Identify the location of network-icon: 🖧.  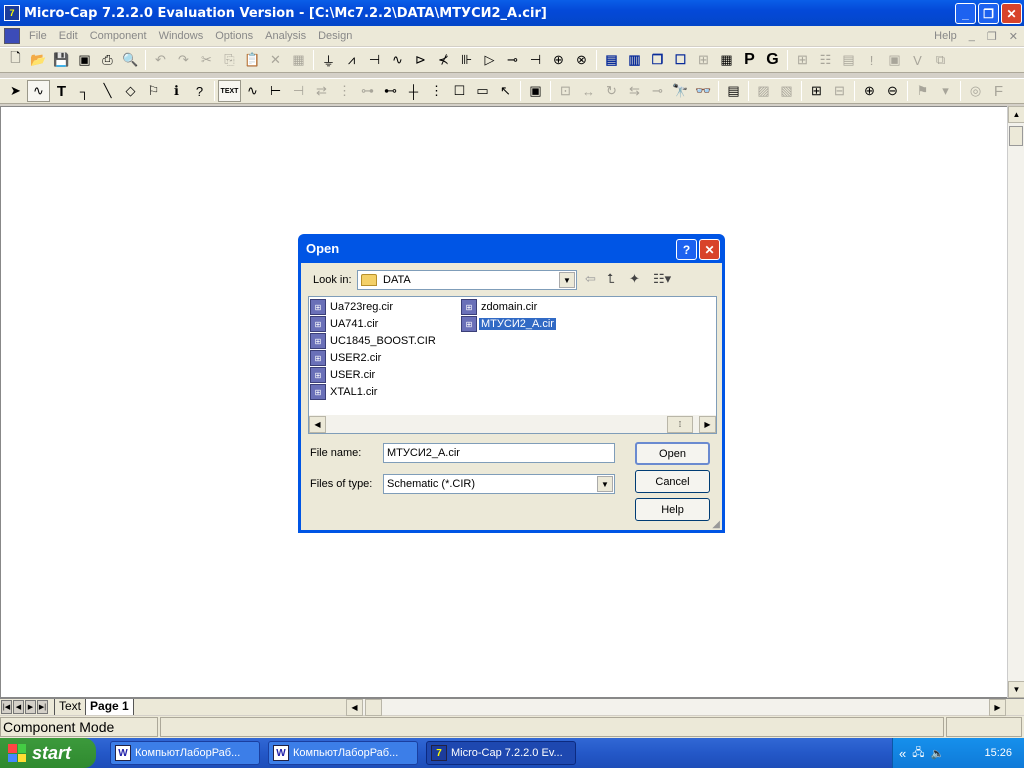
(918, 753).